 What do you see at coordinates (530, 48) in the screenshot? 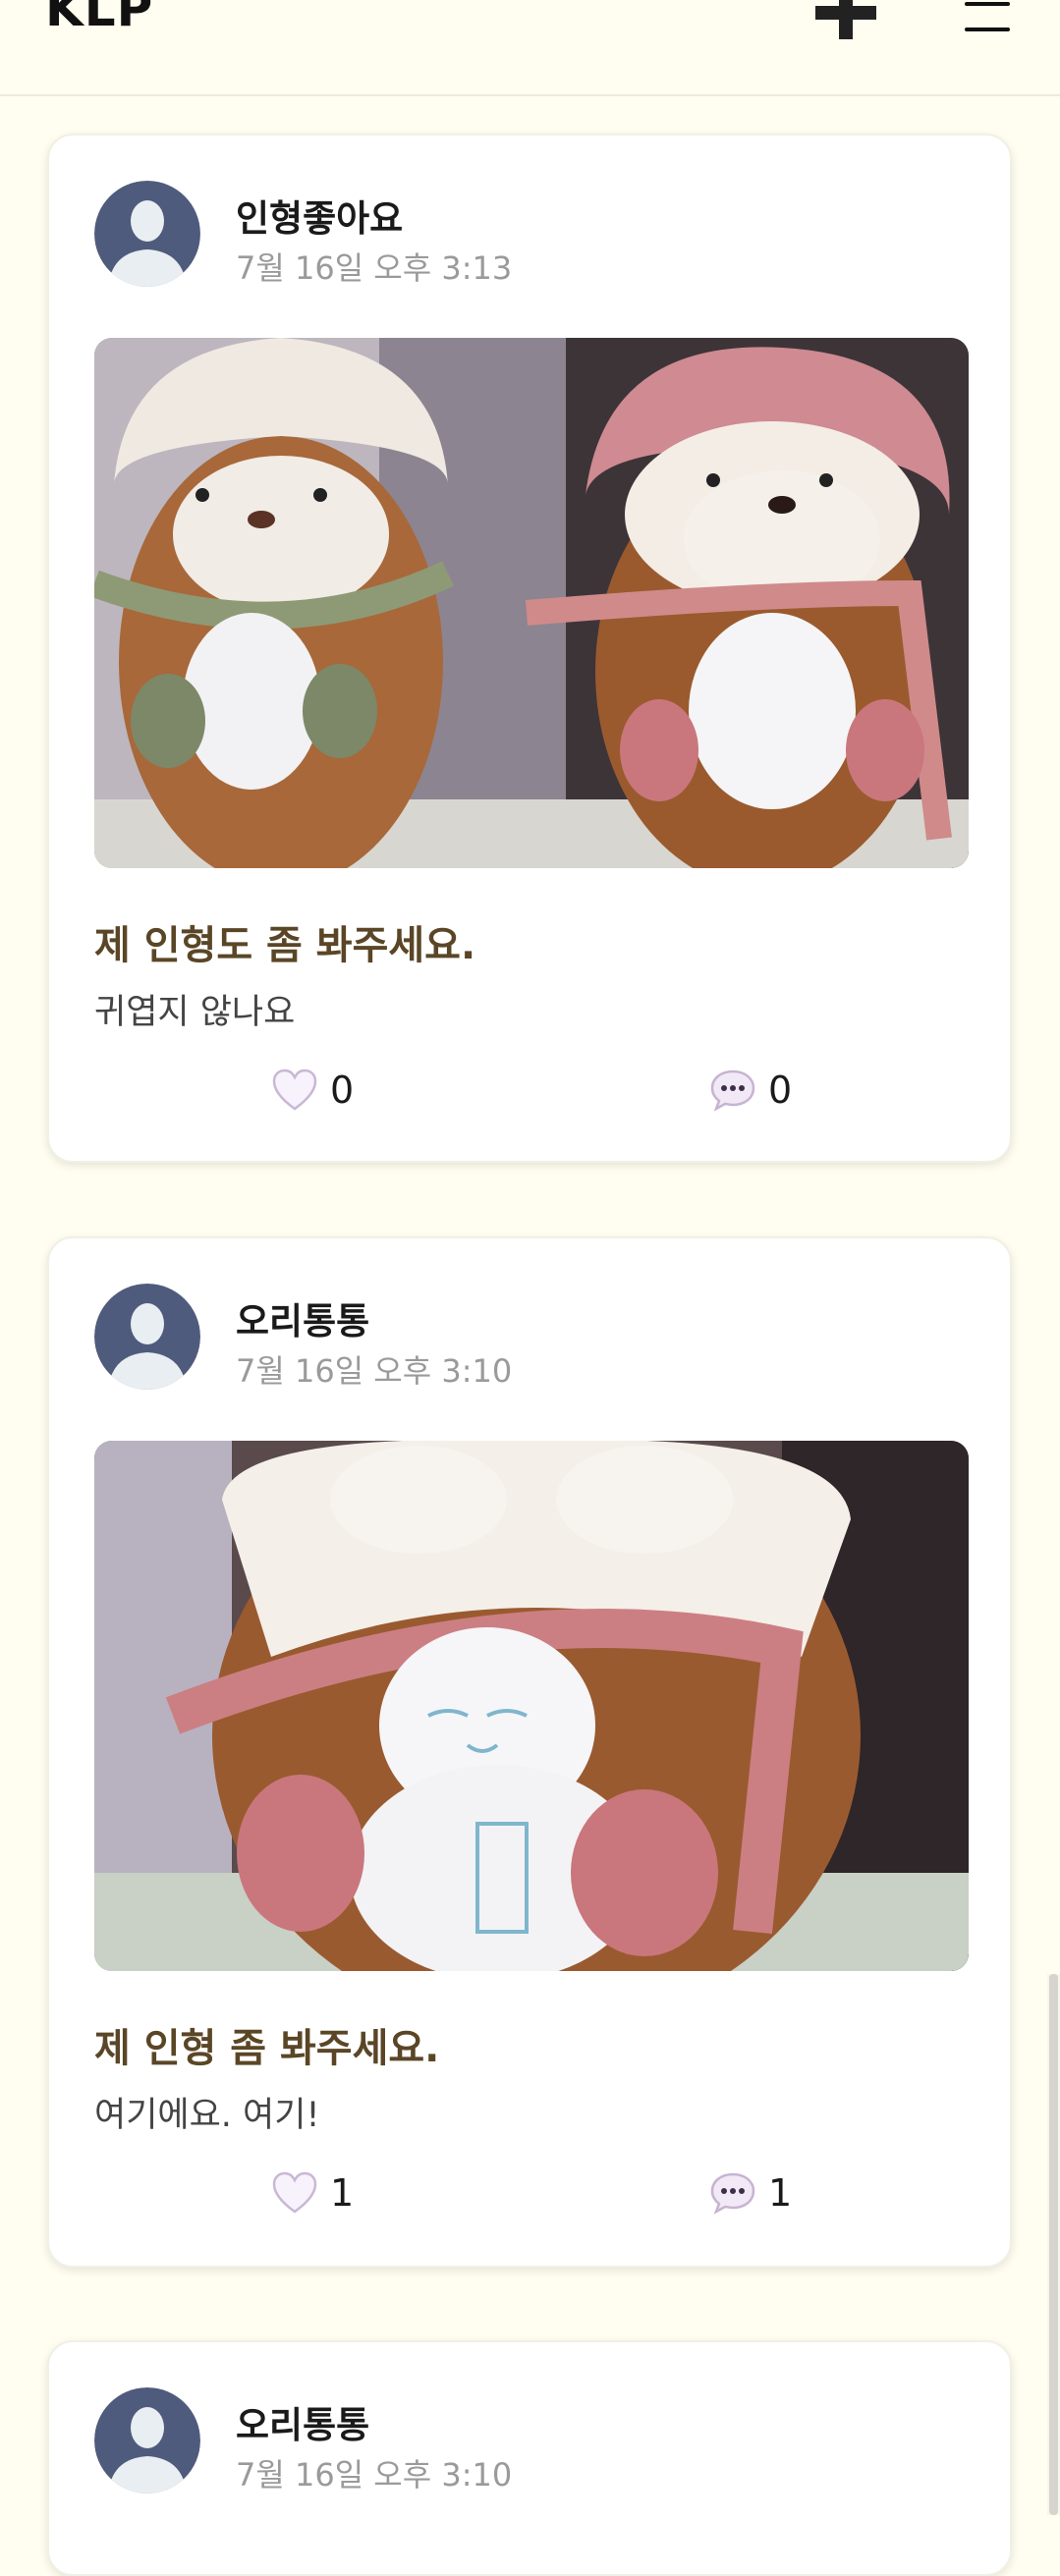
I see `app-header: KLP` at bounding box center [530, 48].